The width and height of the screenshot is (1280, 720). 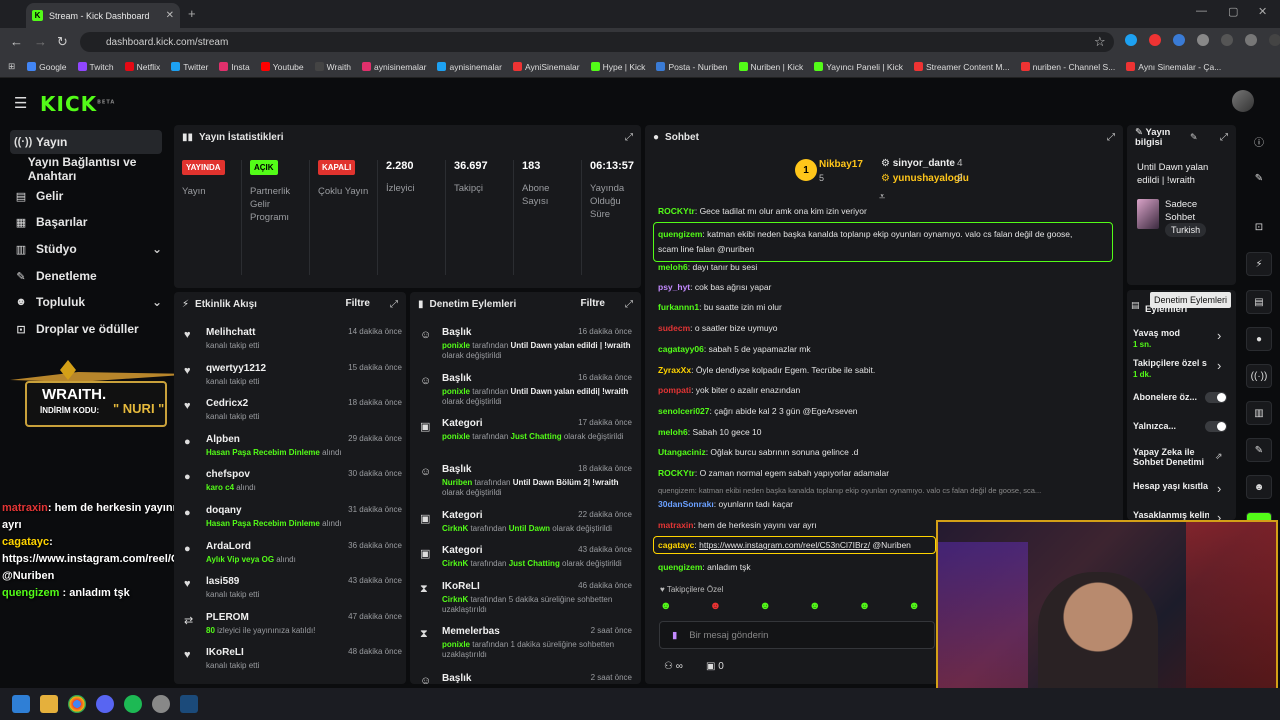 What do you see at coordinates (925, 178) in the screenshot?
I see `leader-name: ⚙ yunushayaloglu` at bounding box center [925, 178].